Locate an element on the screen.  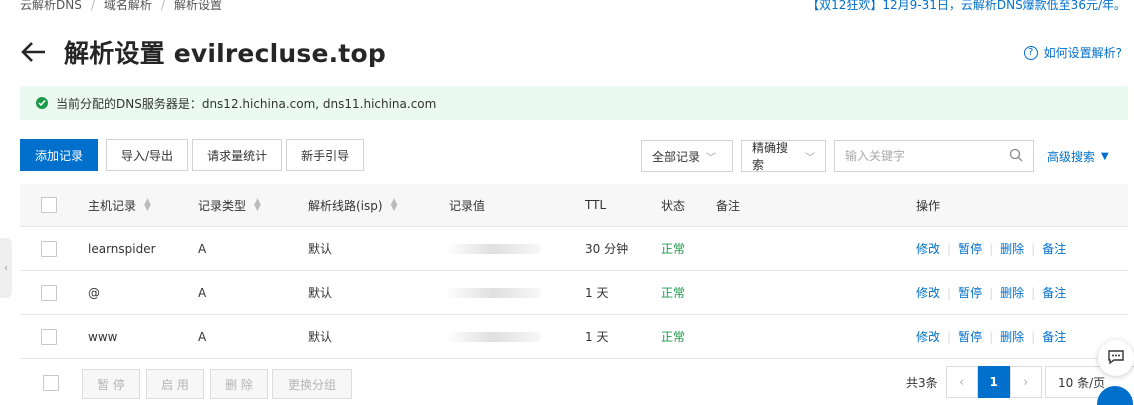
bulk-group-button: 更换分组 is located at coordinates (312, 384).